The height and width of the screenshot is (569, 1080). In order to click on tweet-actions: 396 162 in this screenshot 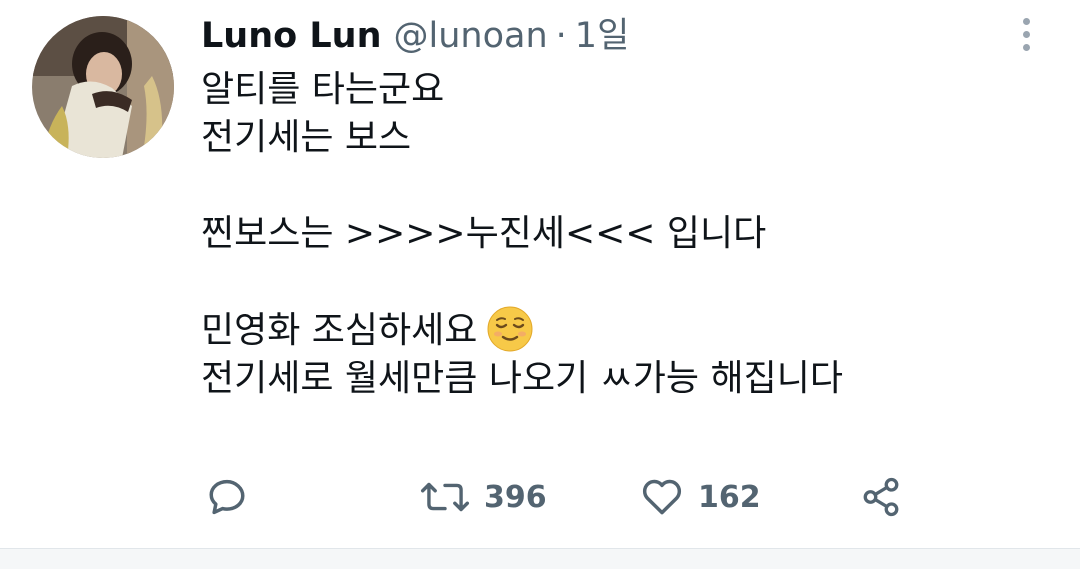, I will do `click(540, 497)`.